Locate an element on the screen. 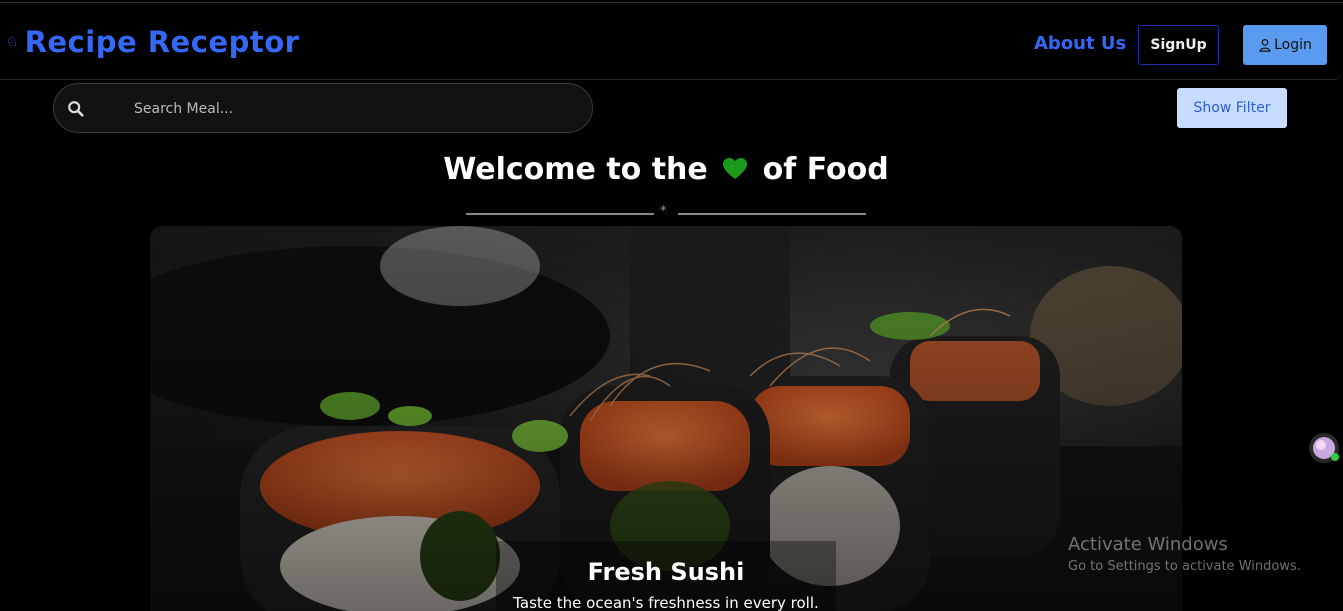 Image resolution: width=1343 pixels, height=611 pixels. watermark-subtitle: Go to Settings to activate Windows. is located at coordinates (1184, 566).